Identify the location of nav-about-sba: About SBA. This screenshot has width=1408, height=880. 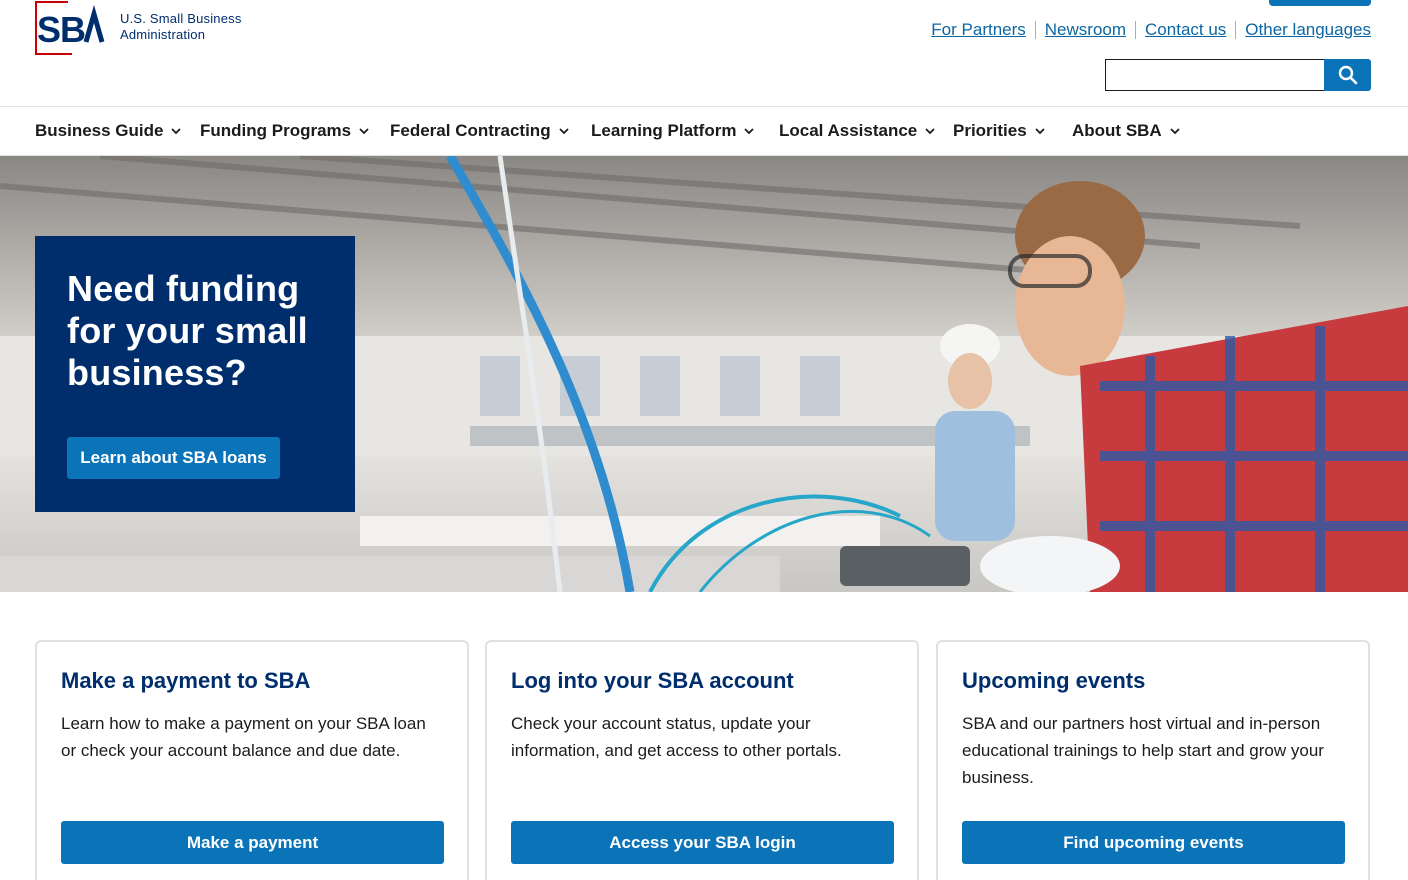
(1126, 131).